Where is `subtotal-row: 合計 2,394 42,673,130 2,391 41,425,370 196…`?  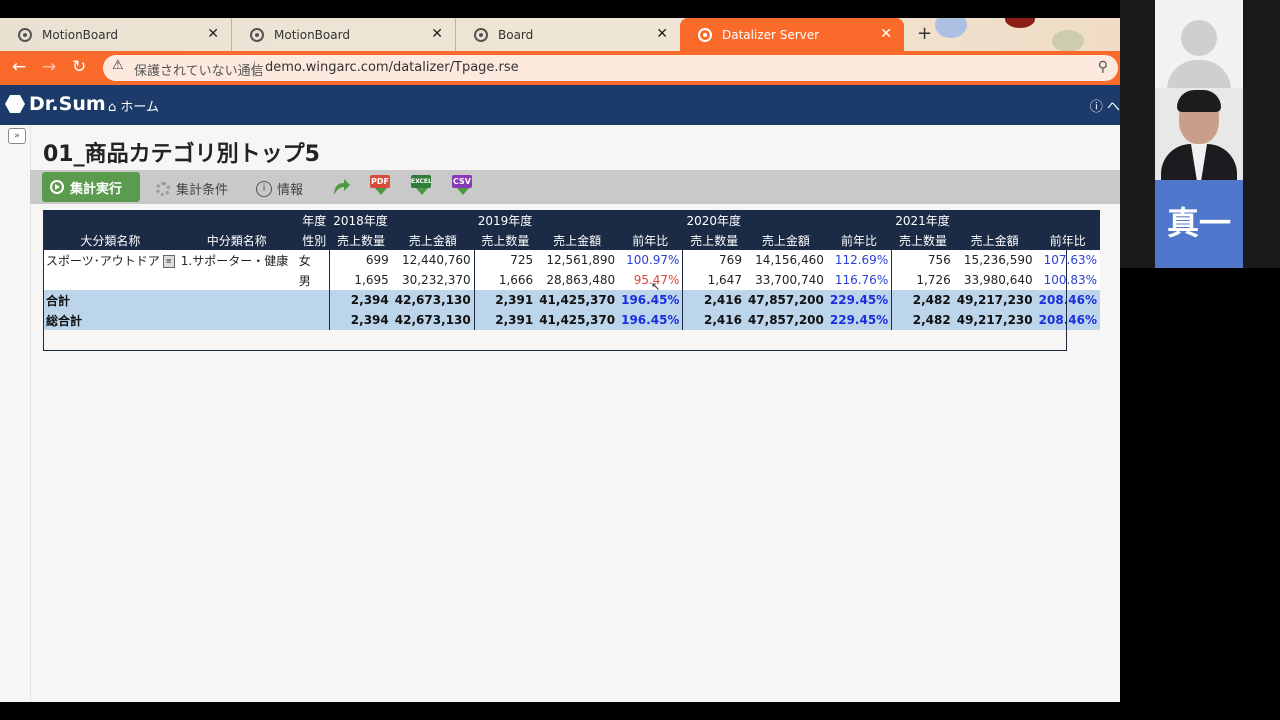 subtotal-row: 合計 2,394 42,673,130 2,391 41,425,370 196… is located at coordinates (571, 300).